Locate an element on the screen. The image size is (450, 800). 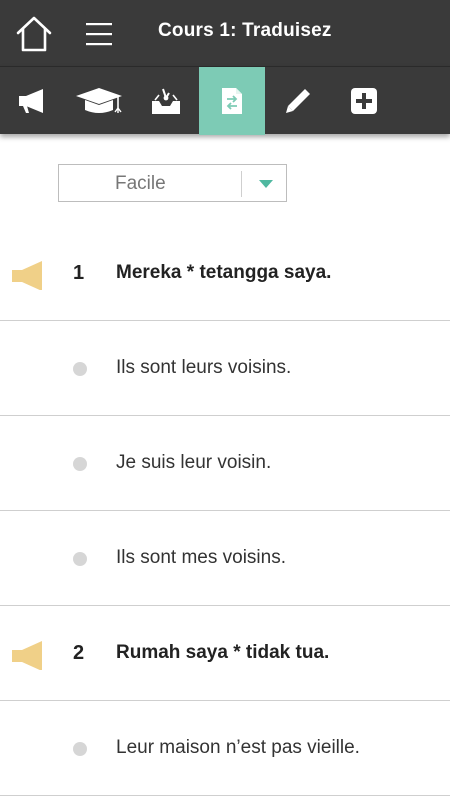
answer-text: Je suis leur voisin. is located at coordinates (194, 462).